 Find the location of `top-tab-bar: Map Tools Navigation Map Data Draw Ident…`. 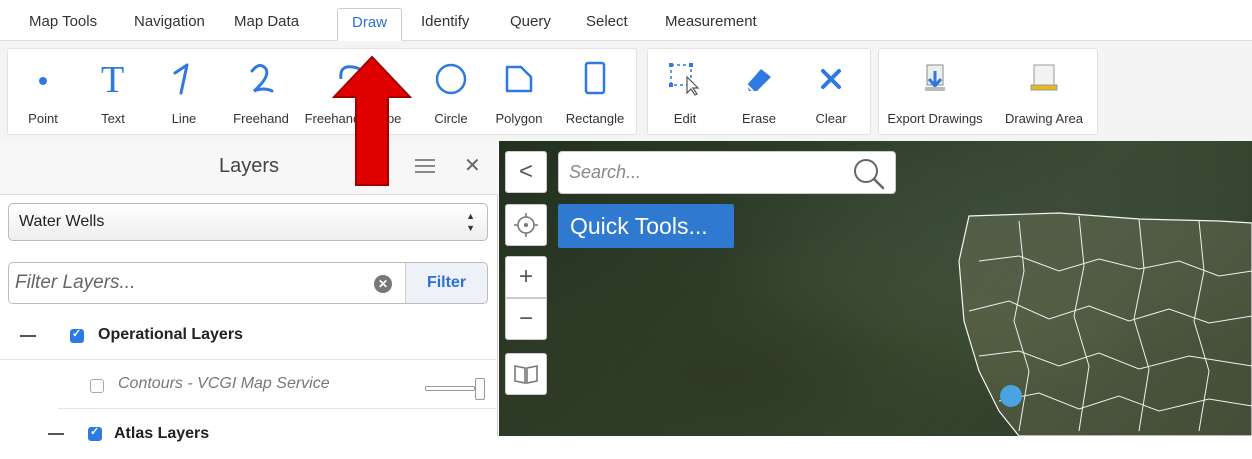

top-tab-bar: Map Tools Navigation Map Data Draw Ident… is located at coordinates (626, 20).